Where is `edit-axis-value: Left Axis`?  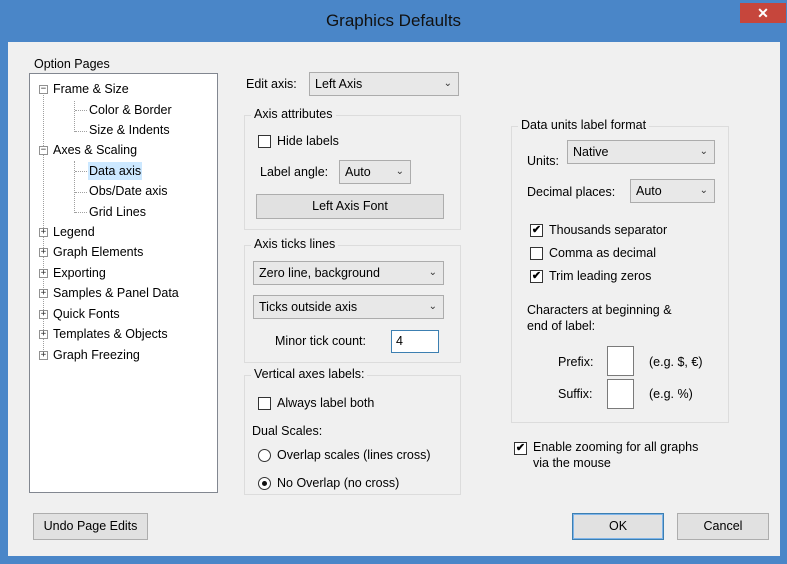 edit-axis-value: Left Axis is located at coordinates (339, 84).